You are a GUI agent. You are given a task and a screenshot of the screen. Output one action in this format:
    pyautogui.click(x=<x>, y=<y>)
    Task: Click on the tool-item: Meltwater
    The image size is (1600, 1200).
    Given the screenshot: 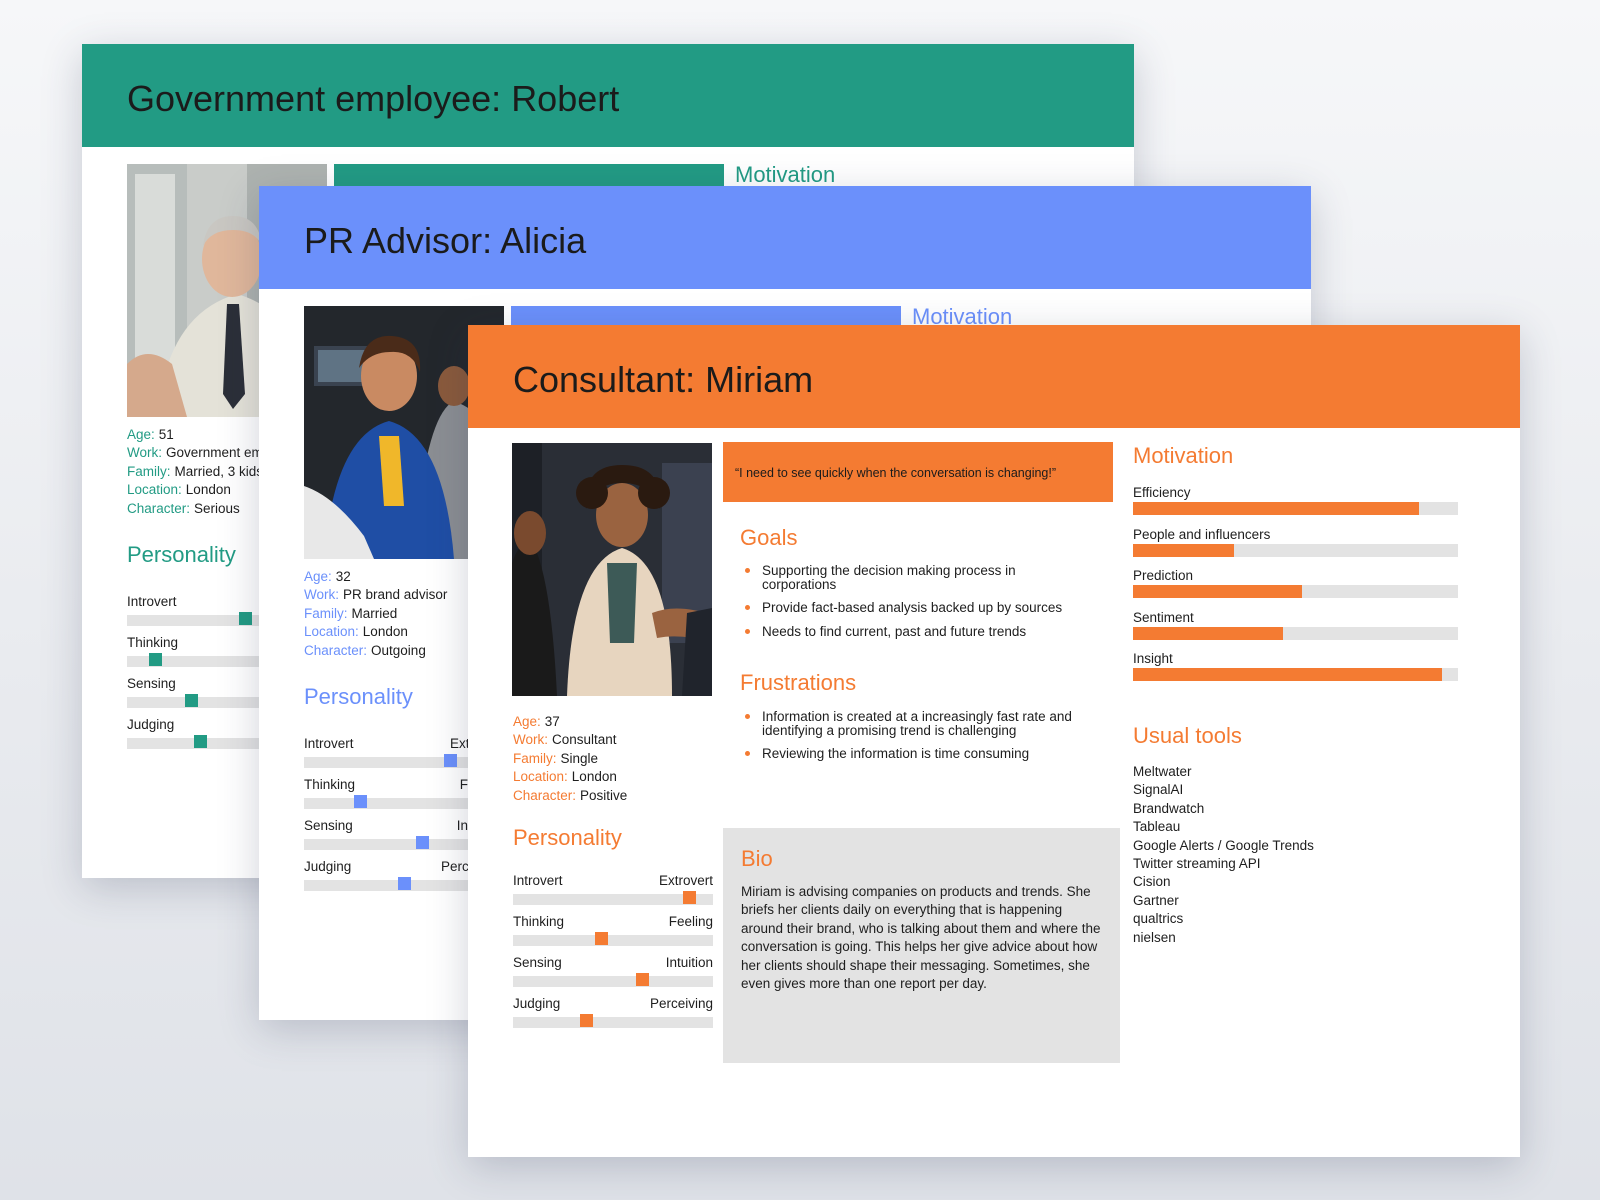 What is the action you would take?
    pyautogui.click(x=1162, y=771)
    